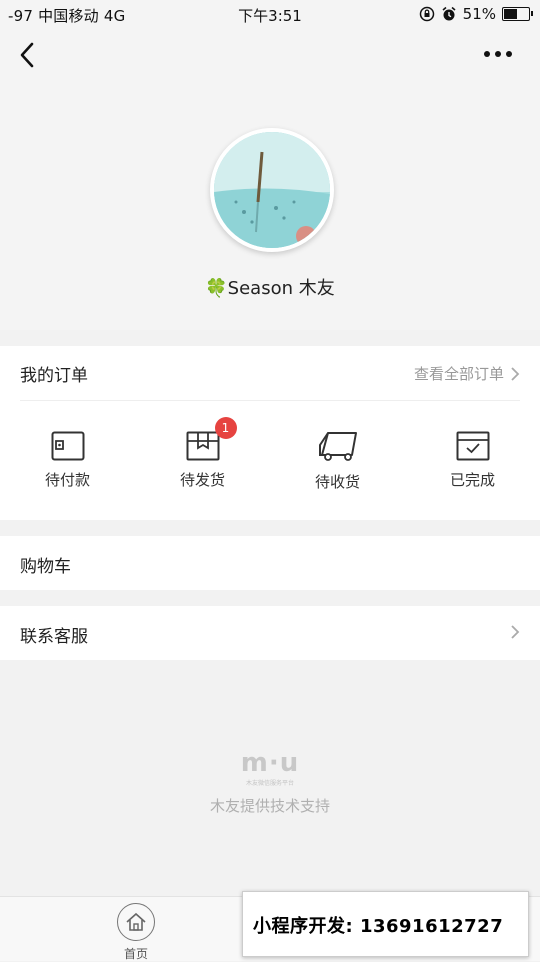  I want to click on alarm-icon, so click(449, 13).